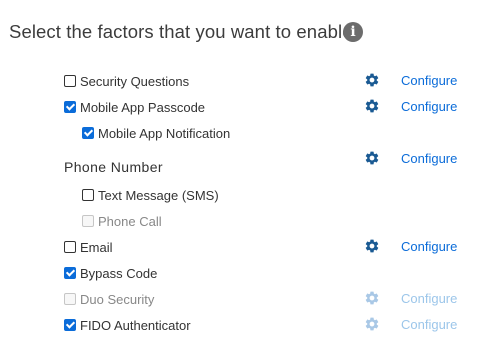 This screenshot has width=501, height=364. I want to click on duo-security-configure-link: Configure, so click(429, 298).